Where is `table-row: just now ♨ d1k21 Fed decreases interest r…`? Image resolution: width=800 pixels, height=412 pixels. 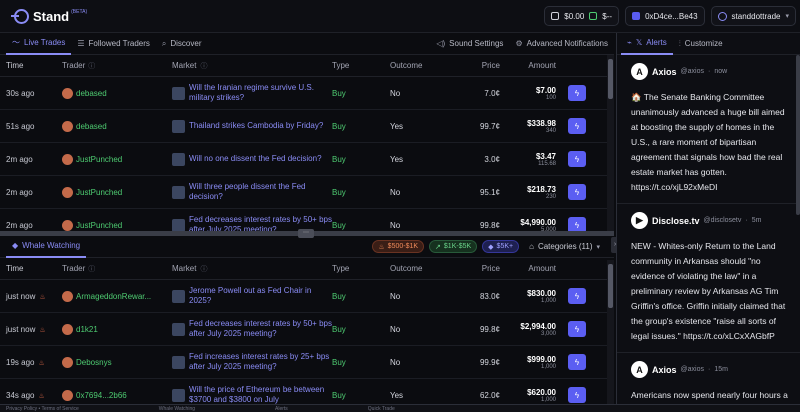 table-row: just now ♨ d1k21 Fed decreases interest r… is located at coordinates (307, 329).